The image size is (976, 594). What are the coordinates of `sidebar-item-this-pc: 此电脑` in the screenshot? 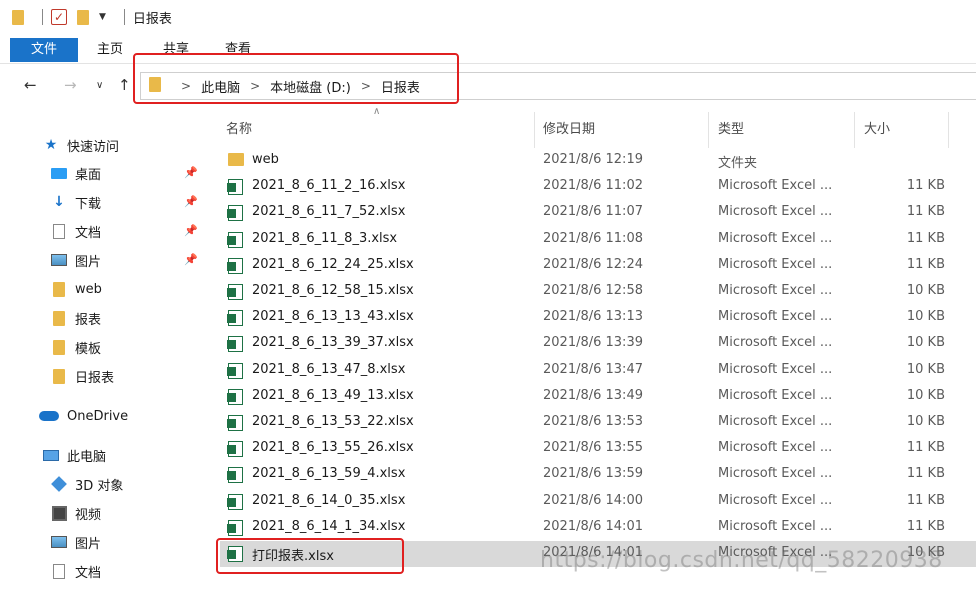 It's located at (74, 455).